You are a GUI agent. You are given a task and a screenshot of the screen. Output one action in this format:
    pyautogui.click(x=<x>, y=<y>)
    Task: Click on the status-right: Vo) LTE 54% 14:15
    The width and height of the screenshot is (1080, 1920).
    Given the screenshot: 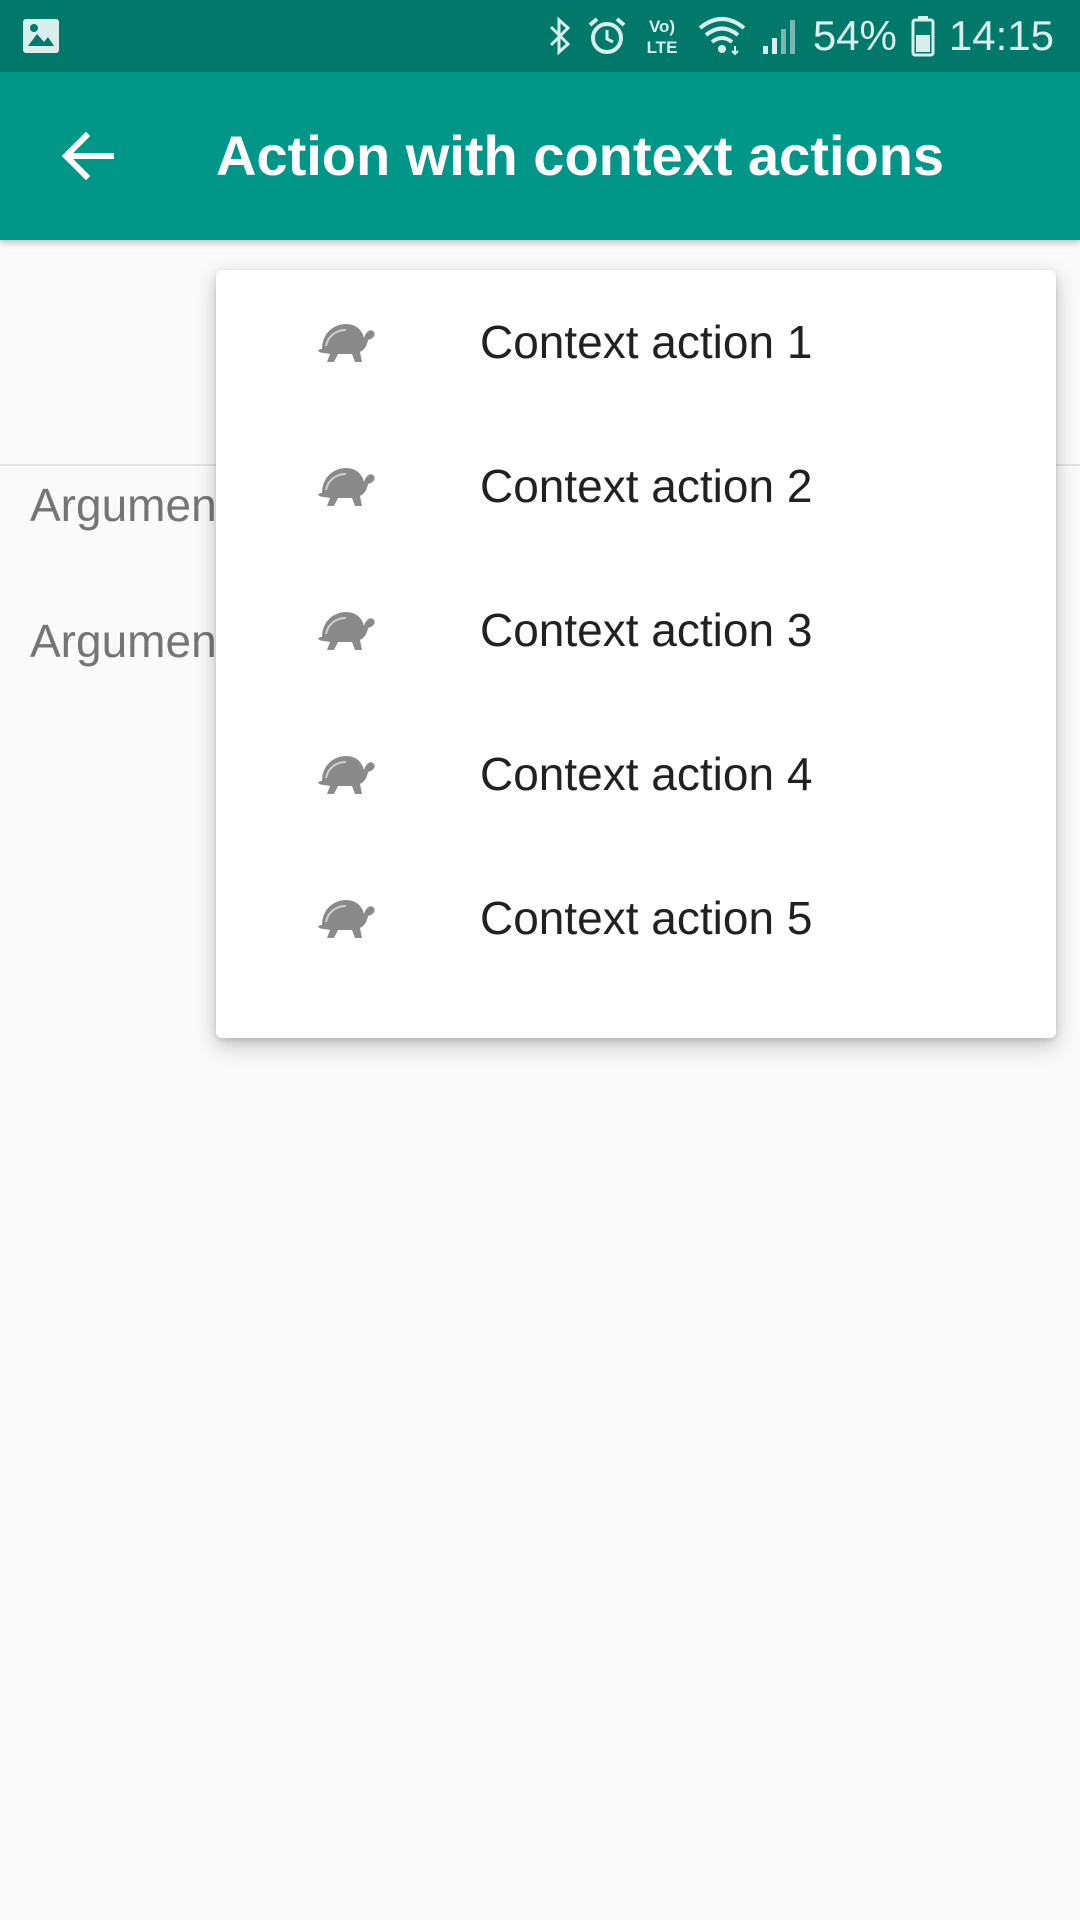 What is the action you would take?
    pyautogui.click(x=800, y=36)
    